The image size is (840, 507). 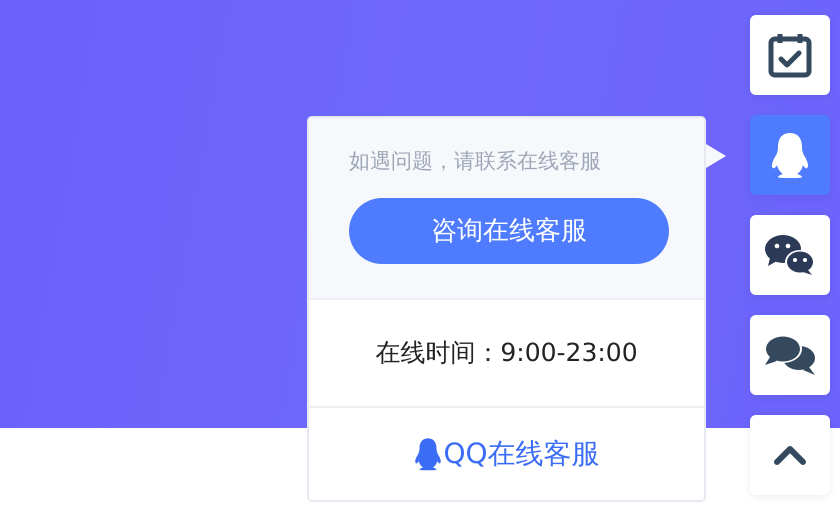 I want to click on back-to-top-button, so click(x=790, y=455).